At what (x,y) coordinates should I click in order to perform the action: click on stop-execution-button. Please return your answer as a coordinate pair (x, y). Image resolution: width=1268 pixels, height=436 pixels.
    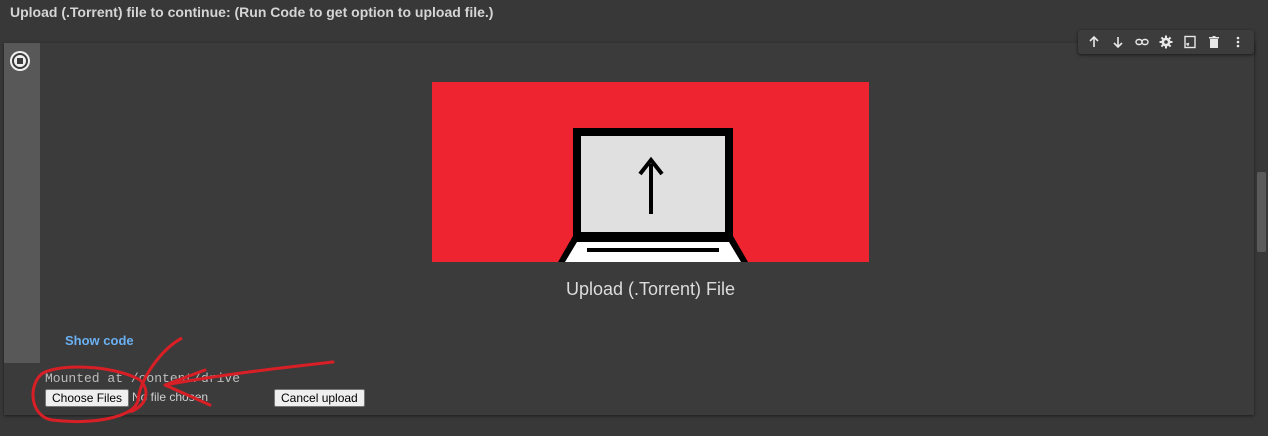
    Looking at the image, I should click on (20, 61).